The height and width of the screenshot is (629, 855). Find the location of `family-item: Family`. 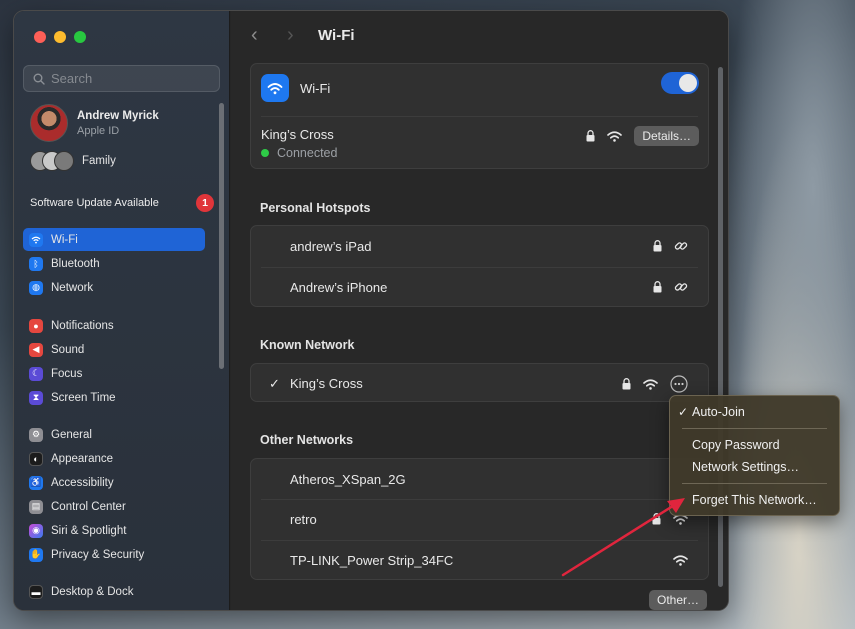

family-item: Family is located at coordinates (73, 161).